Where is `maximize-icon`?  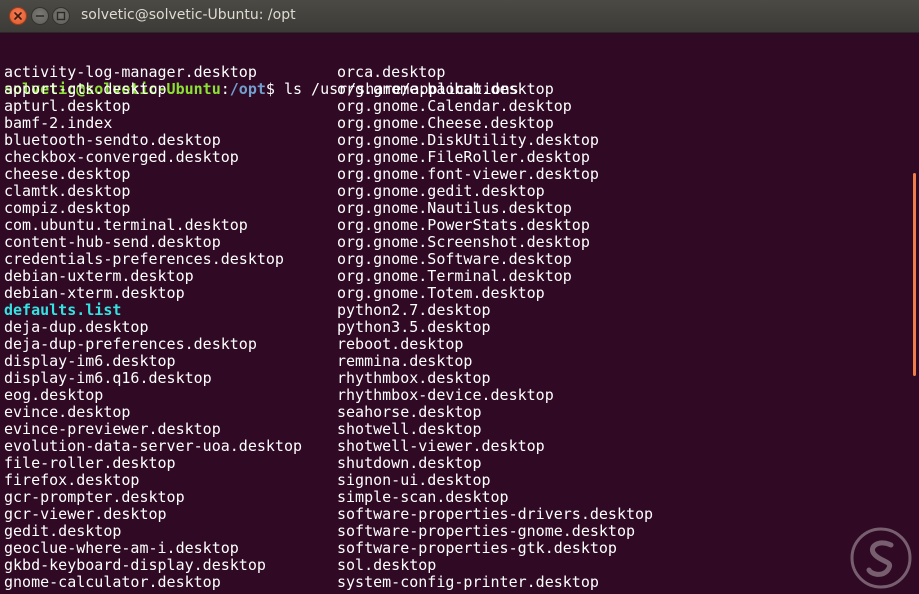 maximize-icon is located at coordinates (61, 16).